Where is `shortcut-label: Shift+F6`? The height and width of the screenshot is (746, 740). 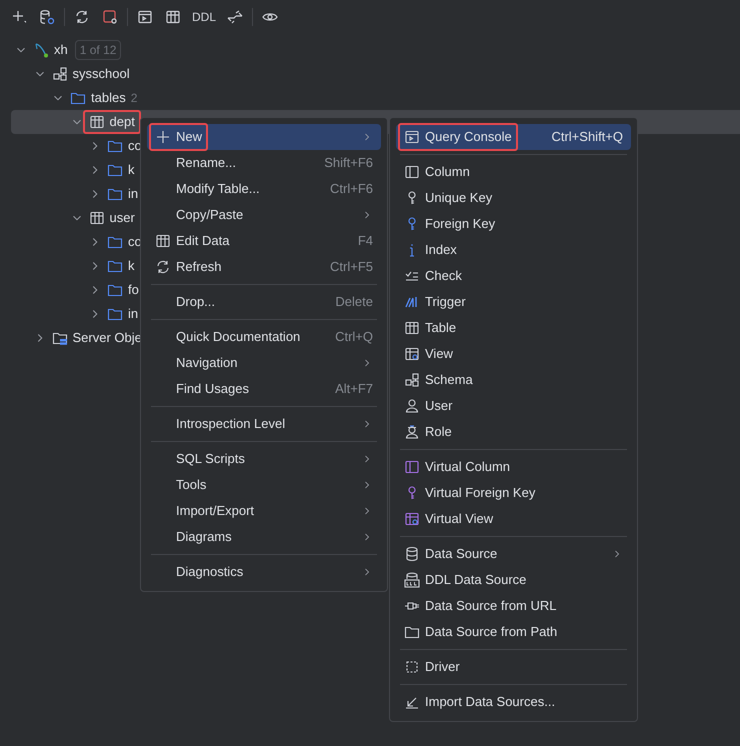
shortcut-label: Shift+F6 is located at coordinates (348, 163).